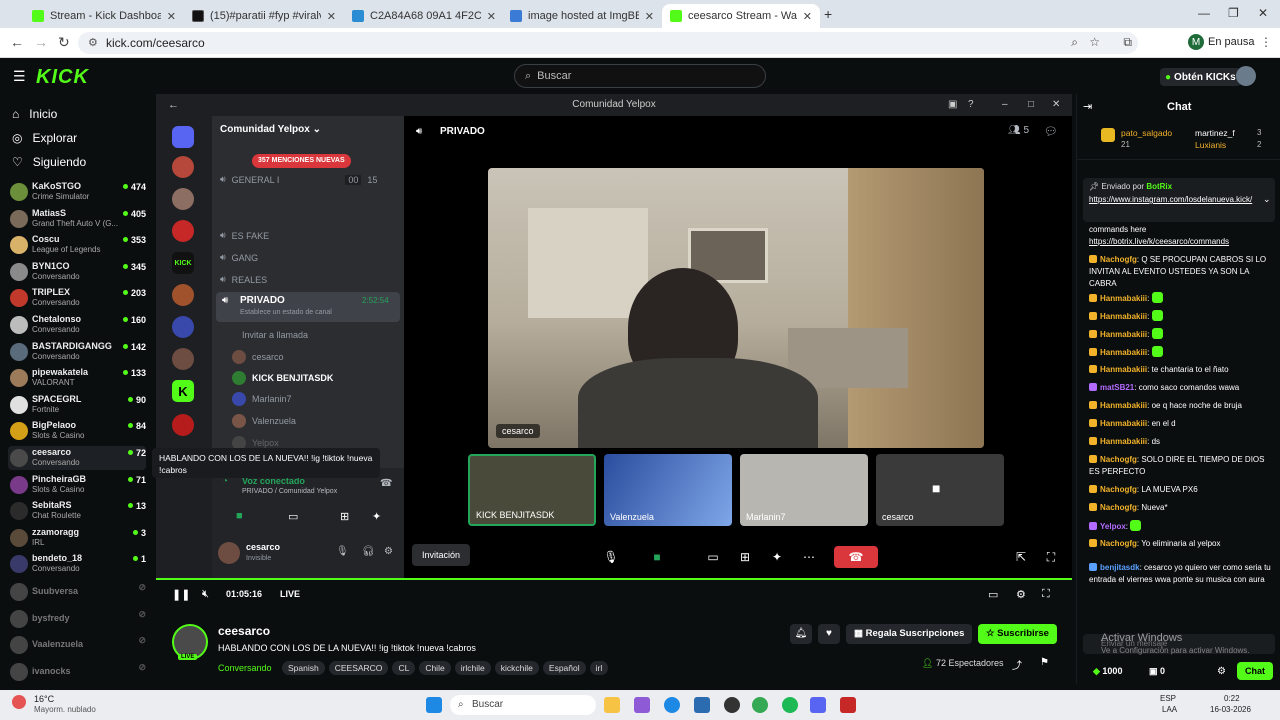  Describe the element at coordinates (1157, 671) in the screenshot. I see `kicks-balance: ▣ 0` at that location.